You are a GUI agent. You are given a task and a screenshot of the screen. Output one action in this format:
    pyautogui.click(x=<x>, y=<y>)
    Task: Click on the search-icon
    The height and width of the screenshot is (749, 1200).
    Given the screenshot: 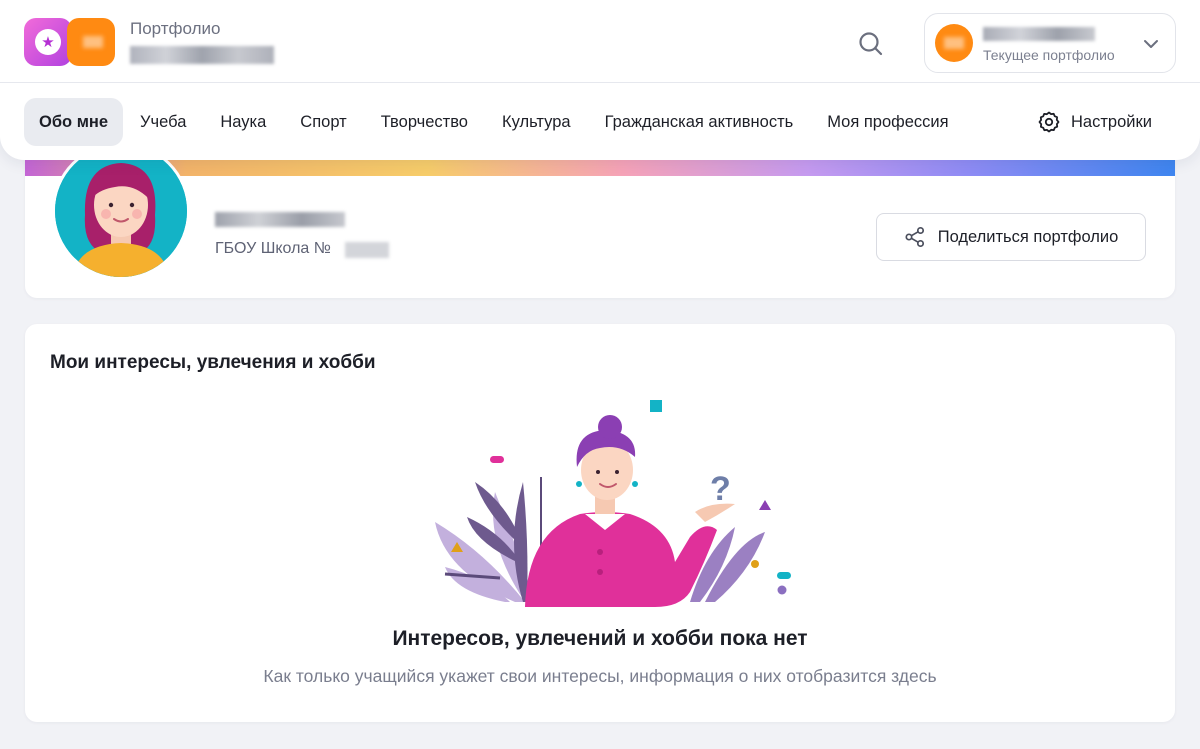 What is the action you would take?
    pyautogui.click(x=871, y=44)
    